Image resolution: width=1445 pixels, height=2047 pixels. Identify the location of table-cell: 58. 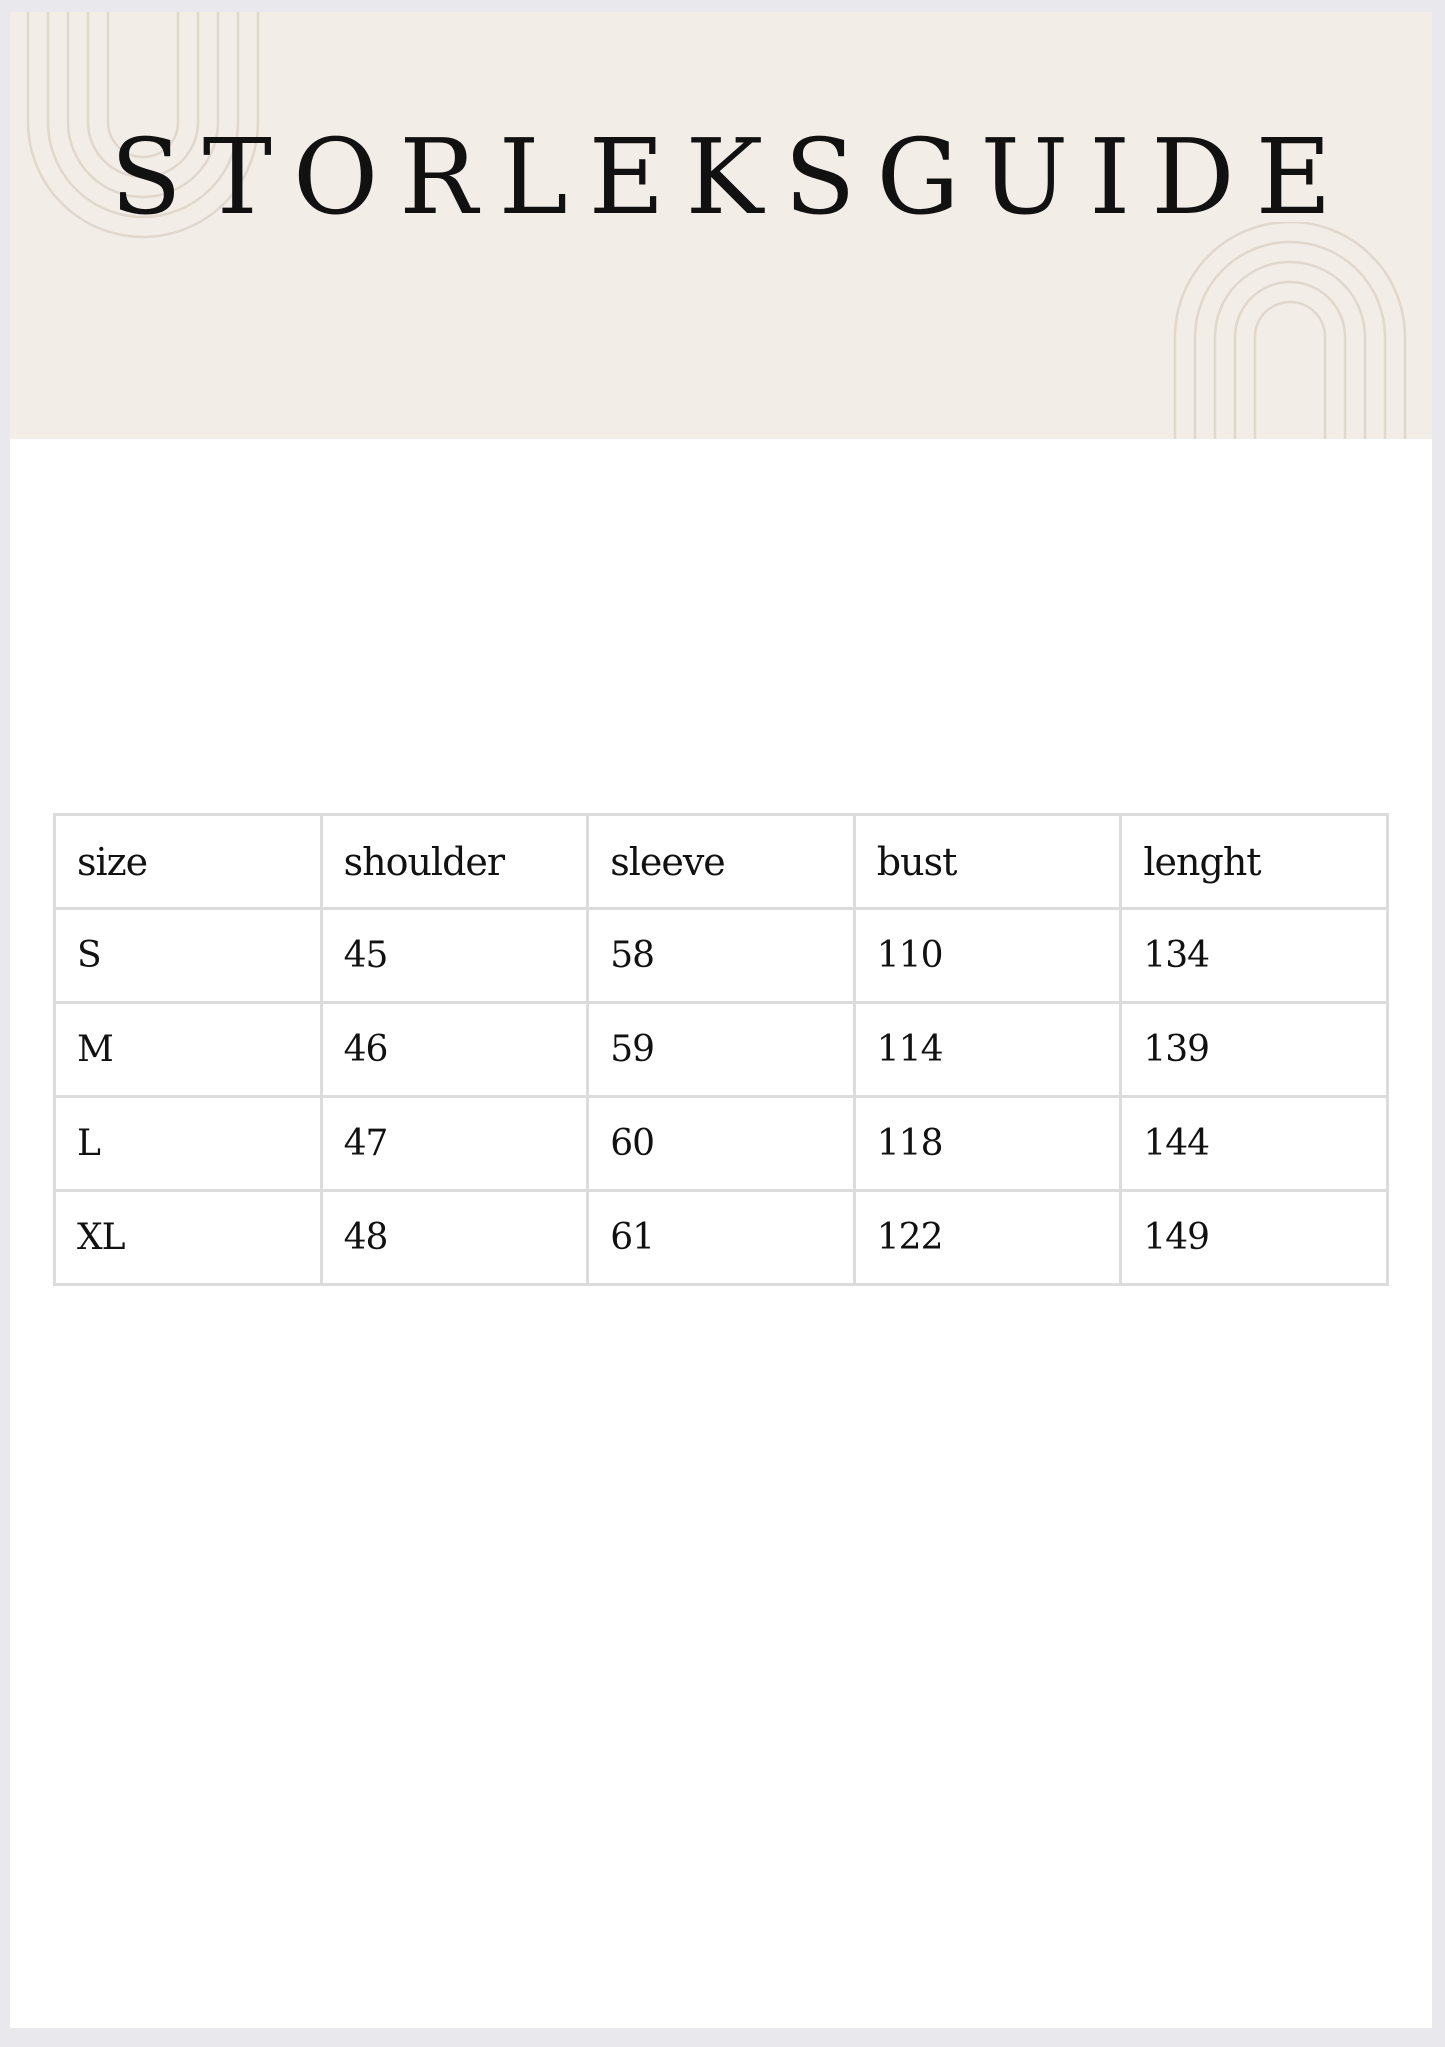
(721, 955).